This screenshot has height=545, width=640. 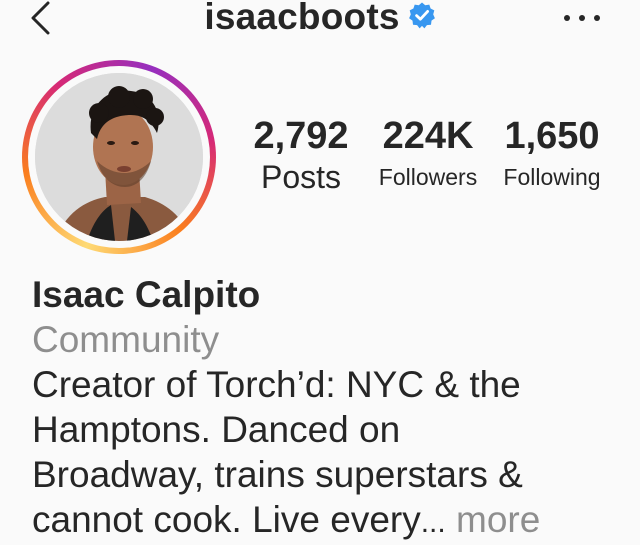 What do you see at coordinates (126, 339) in the screenshot?
I see `category-label: Community` at bounding box center [126, 339].